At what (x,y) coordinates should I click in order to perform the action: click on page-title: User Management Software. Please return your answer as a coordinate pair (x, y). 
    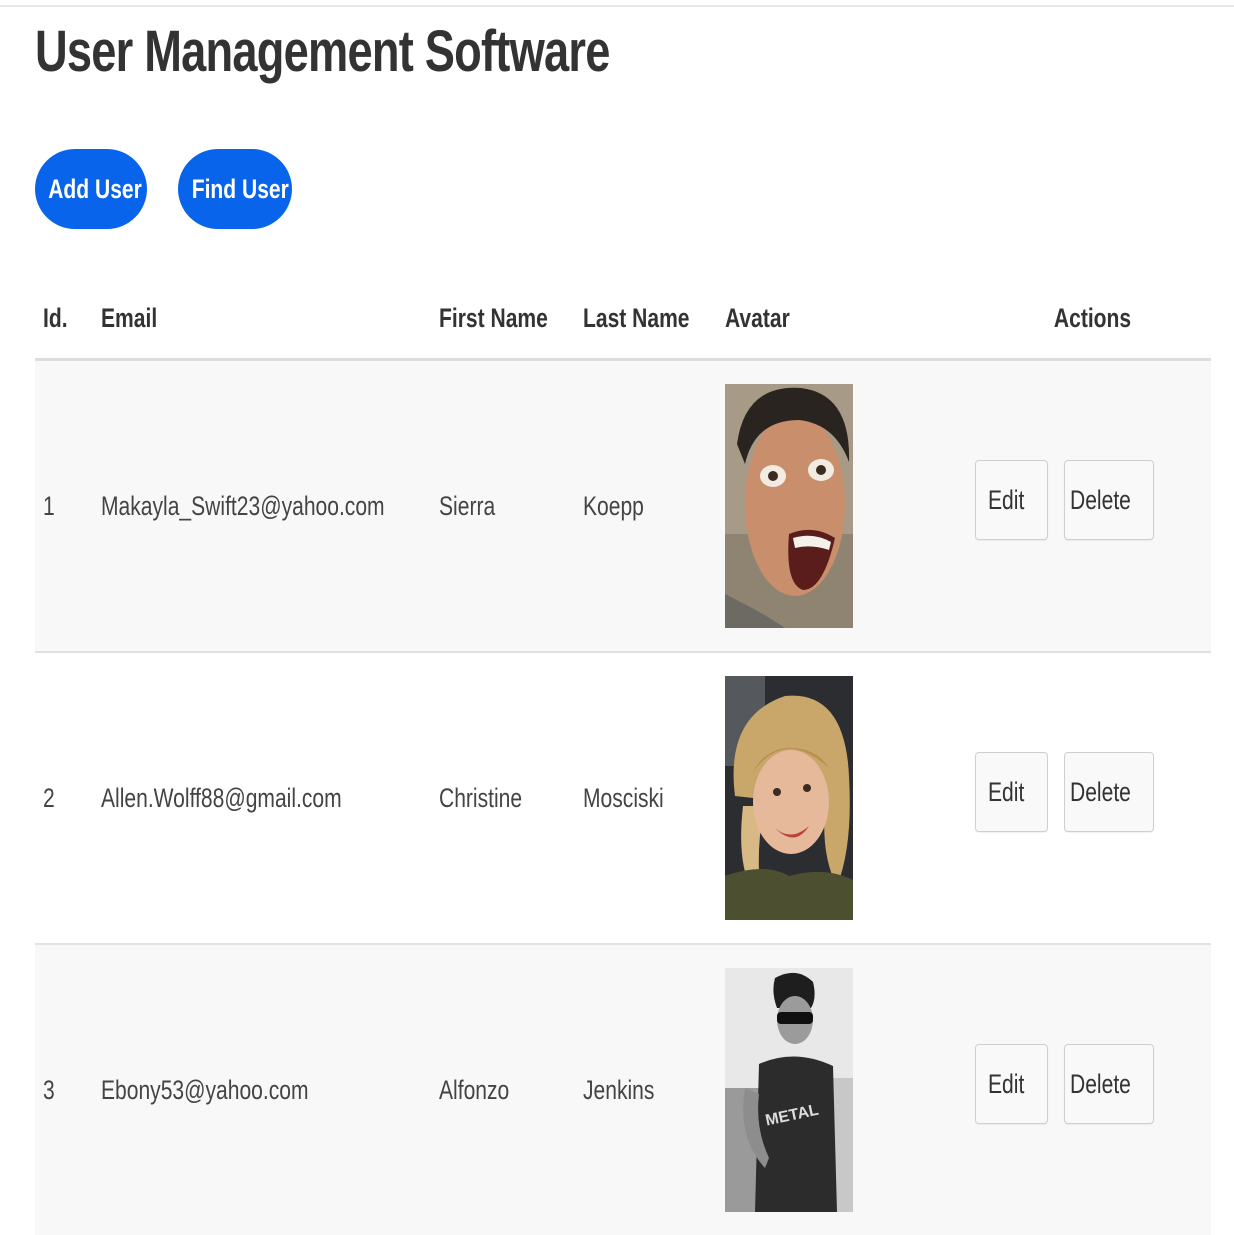
    Looking at the image, I should click on (322, 52).